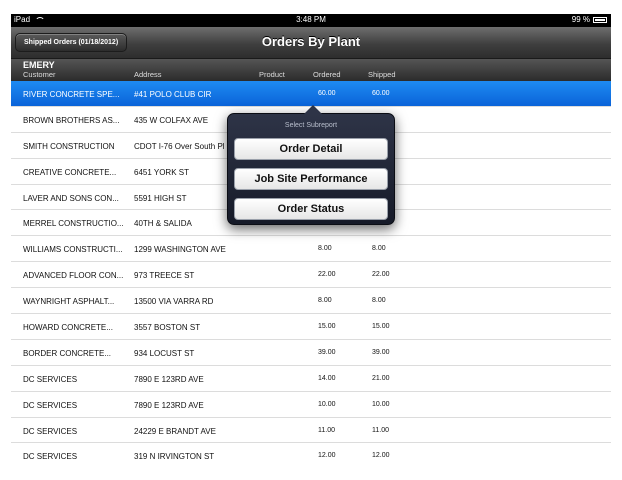  I want to click on column-header-product: Product, so click(272, 74).